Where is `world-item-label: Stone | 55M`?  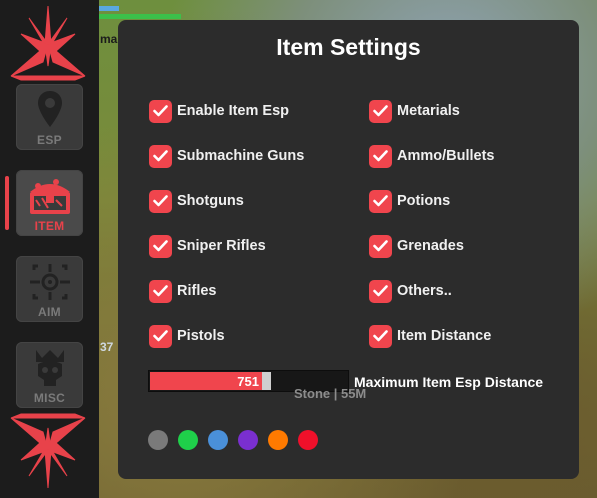
world-item-label: Stone | 55M is located at coordinates (330, 393).